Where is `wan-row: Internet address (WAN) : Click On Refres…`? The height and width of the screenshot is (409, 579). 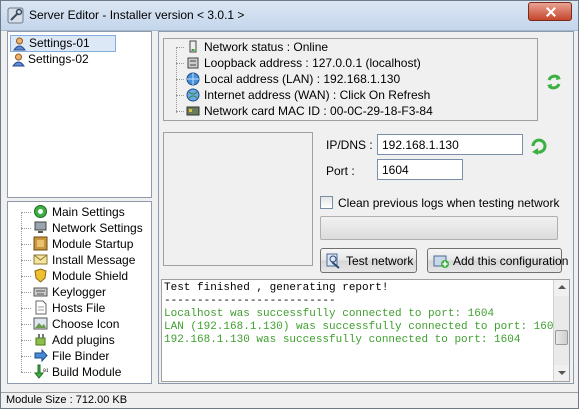
wan-row: Internet address (WAN) : Click On Refres… is located at coordinates (353, 95).